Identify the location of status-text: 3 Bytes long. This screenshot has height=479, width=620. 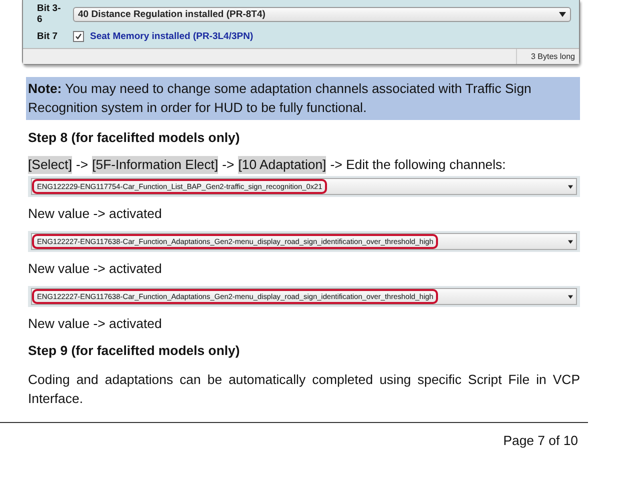
(547, 56).